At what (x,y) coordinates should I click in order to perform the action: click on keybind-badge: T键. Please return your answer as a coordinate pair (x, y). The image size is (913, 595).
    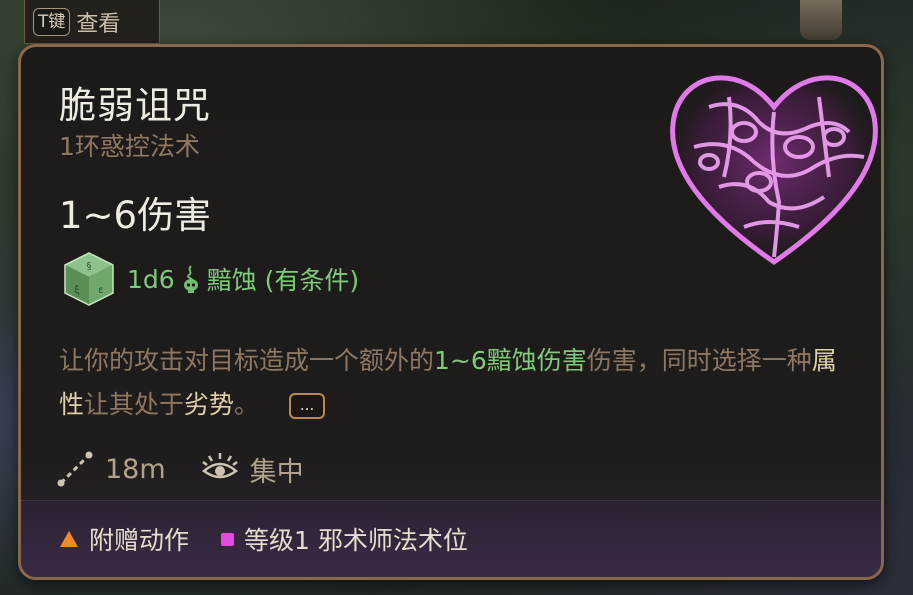
    Looking at the image, I should click on (52, 21).